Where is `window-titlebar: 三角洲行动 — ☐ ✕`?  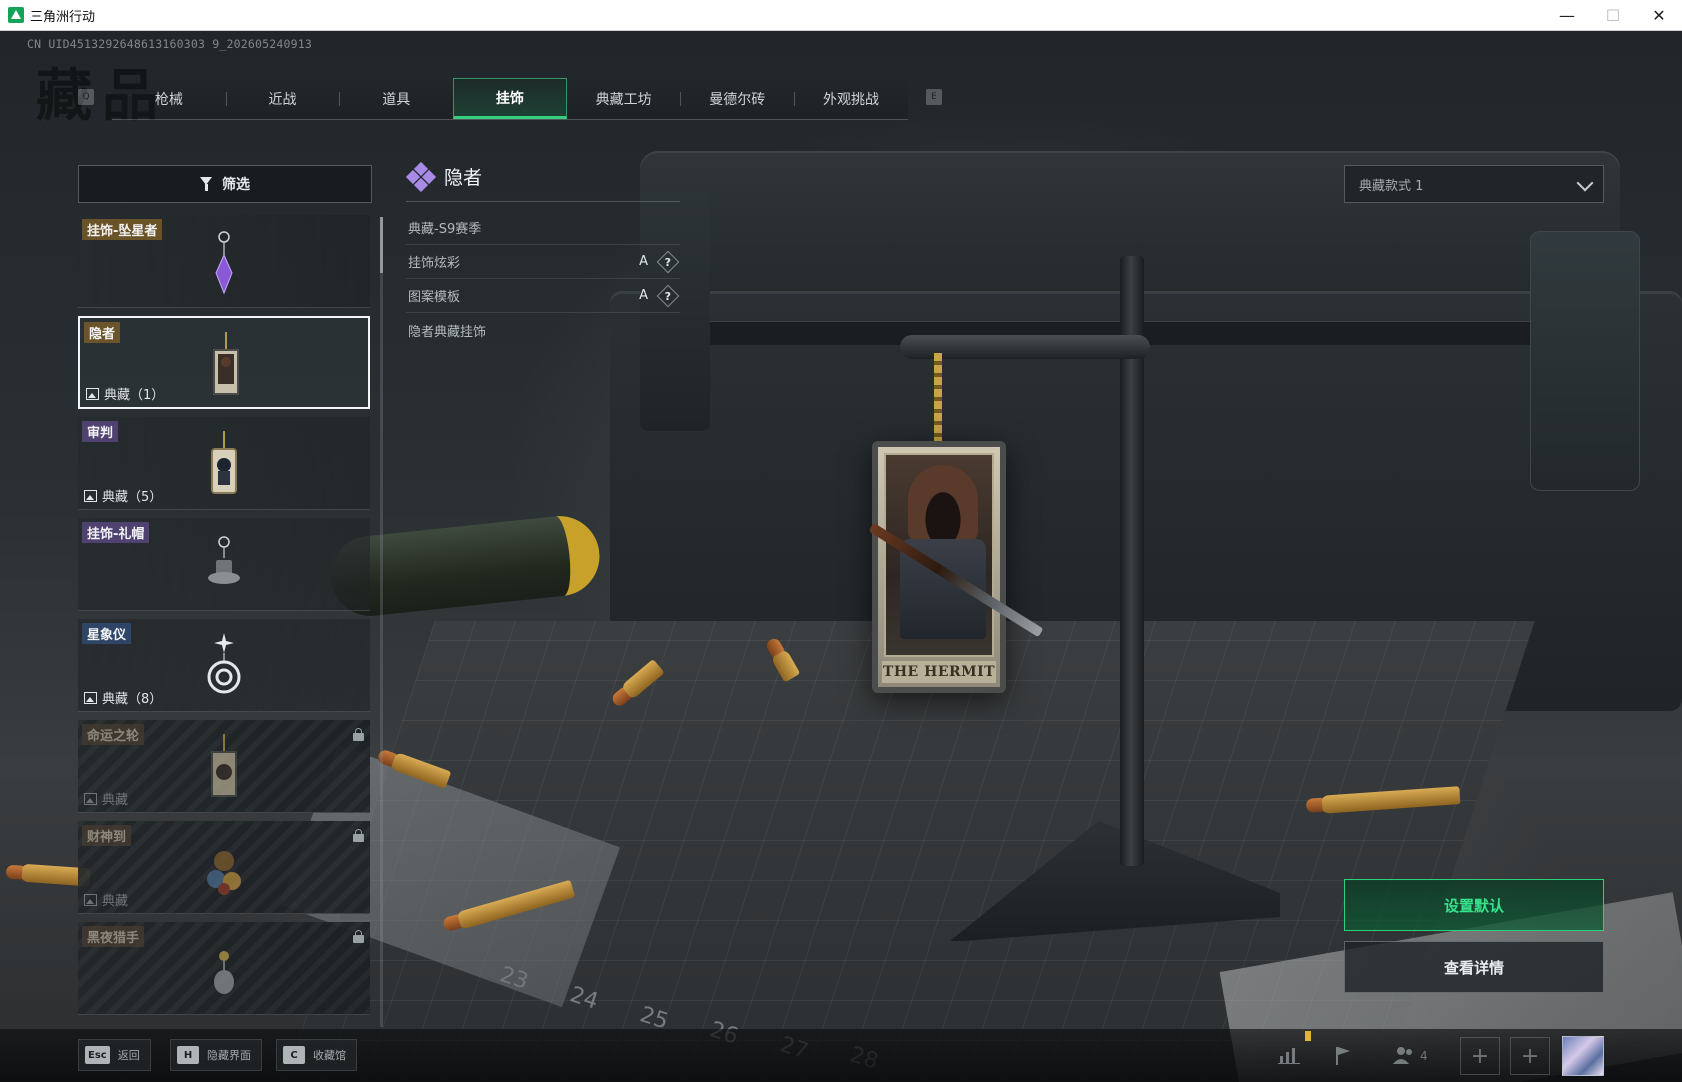
window-titlebar: 三角洲行动 — ☐ ✕ is located at coordinates (841, 15).